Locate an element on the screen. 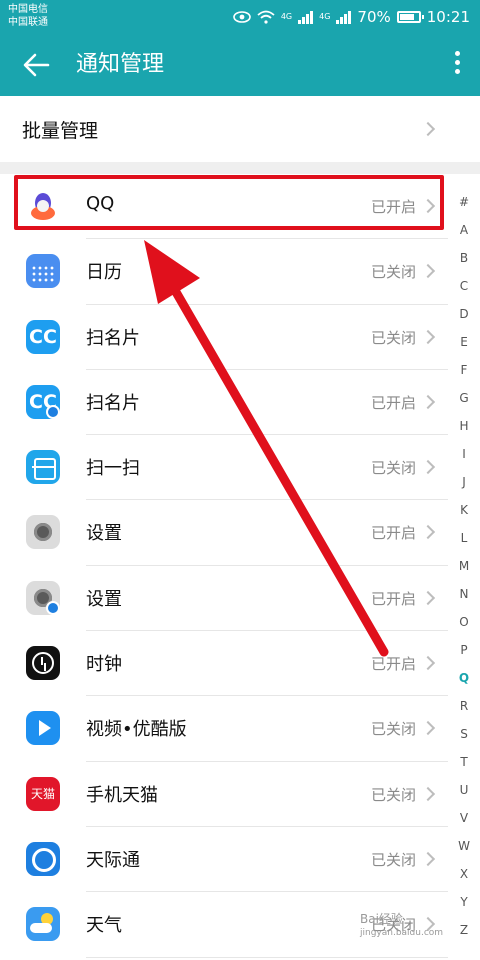 The height and width of the screenshot is (960, 480). app-name: 时钟 is located at coordinates (104, 665).